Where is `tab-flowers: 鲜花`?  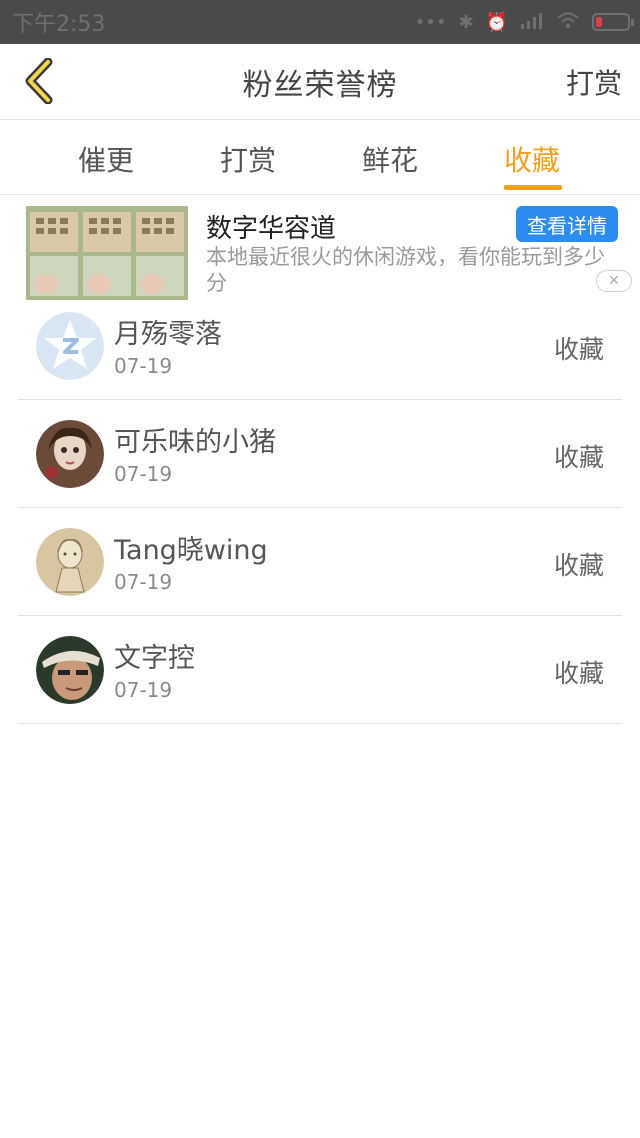
tab-flowers: 鲜花 is located at coordinates (390, 159).